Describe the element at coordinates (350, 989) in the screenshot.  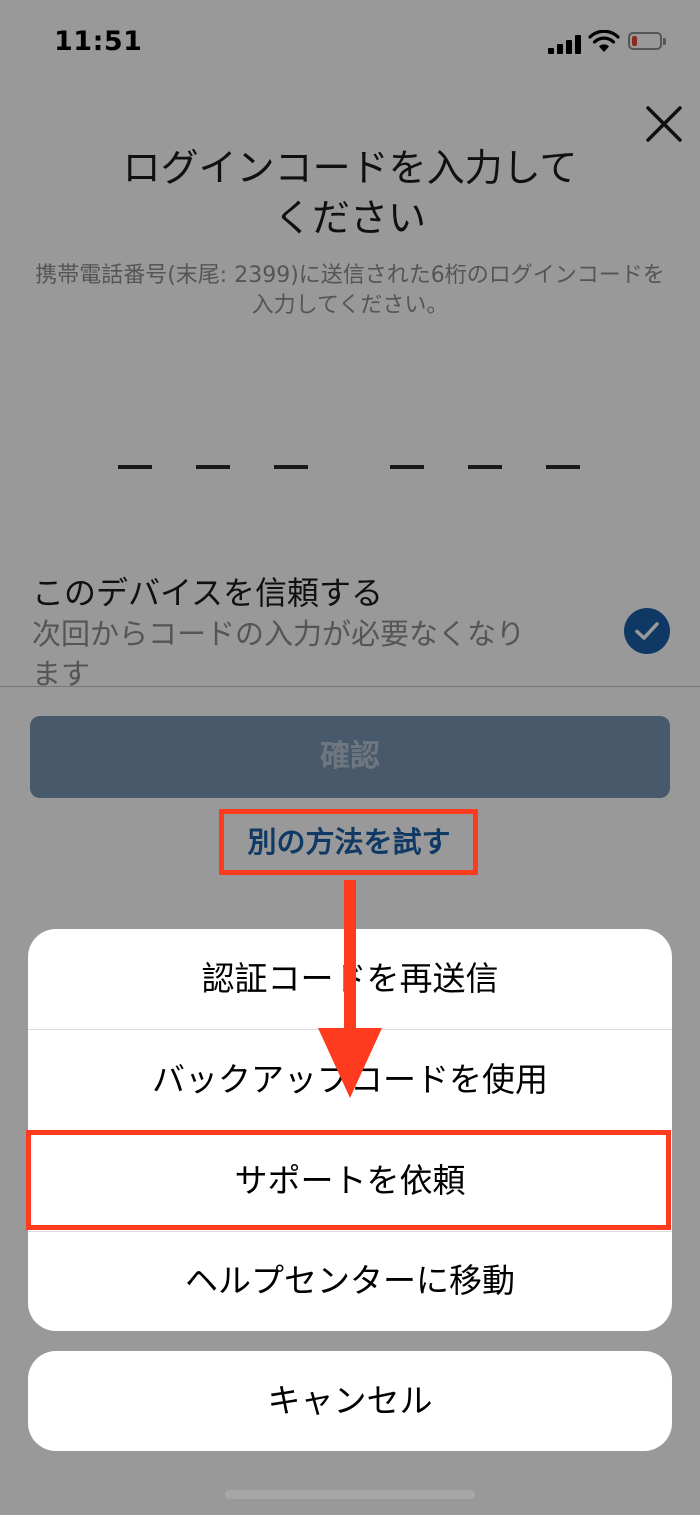
I see `annotation-arrow-icon` at that location.